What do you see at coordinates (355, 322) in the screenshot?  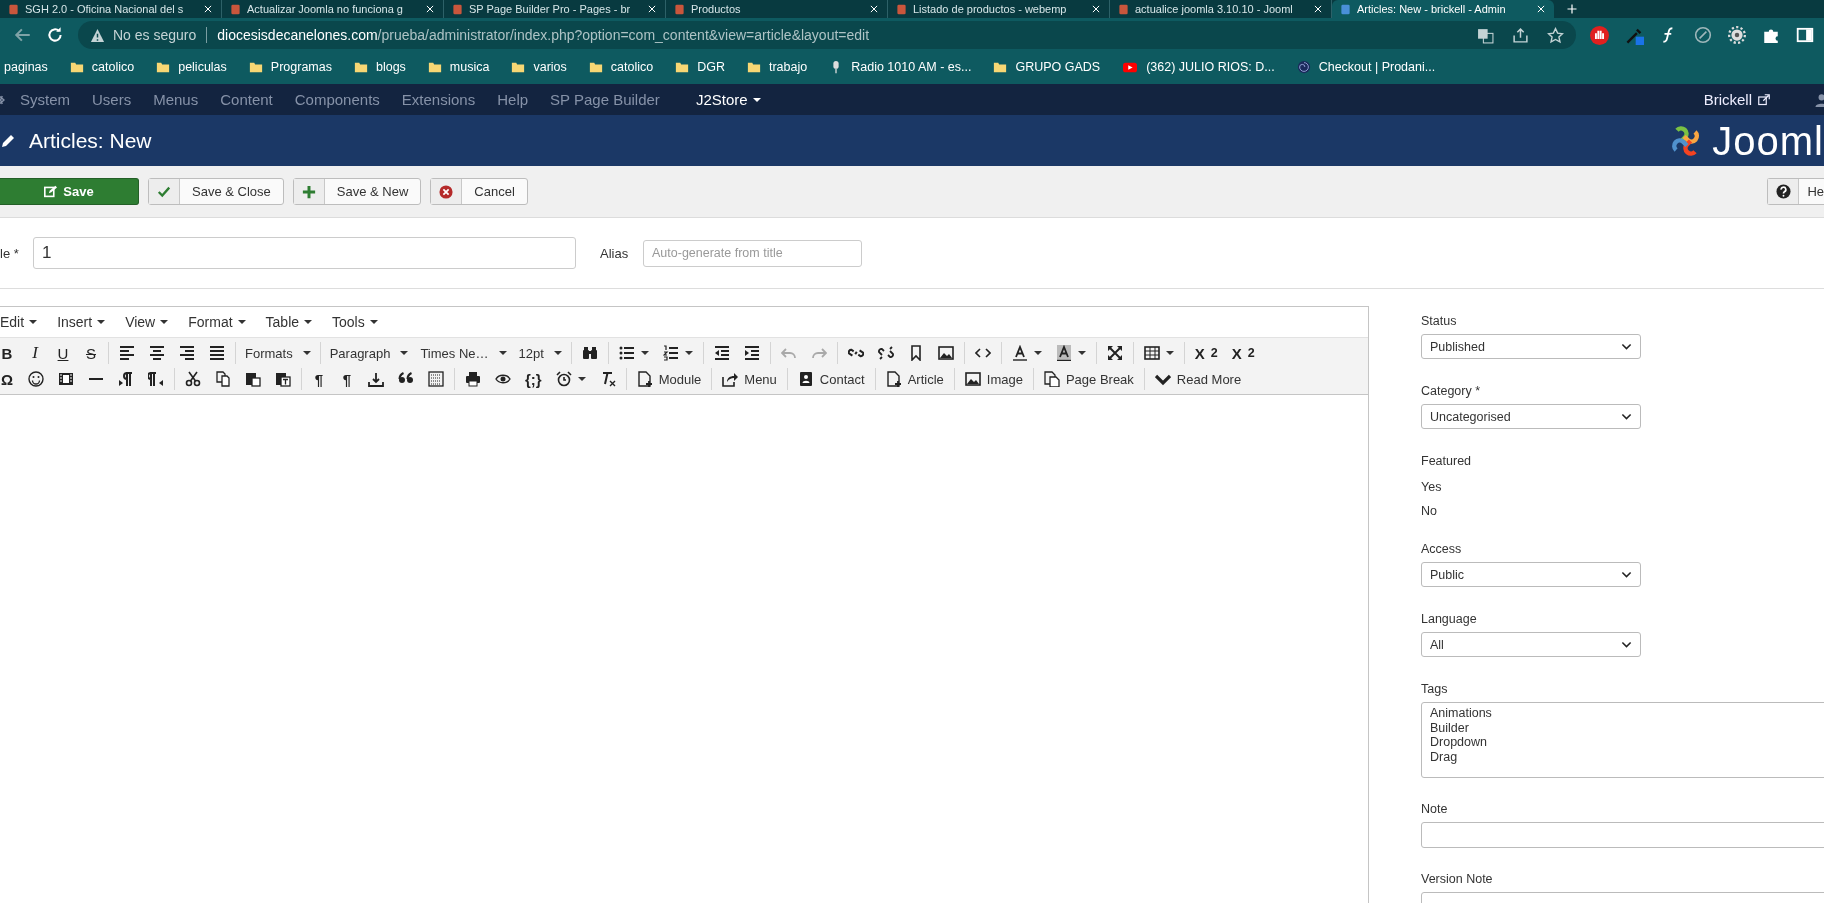 I see `editor-menu: Tools` at bounding box center [355, 322].